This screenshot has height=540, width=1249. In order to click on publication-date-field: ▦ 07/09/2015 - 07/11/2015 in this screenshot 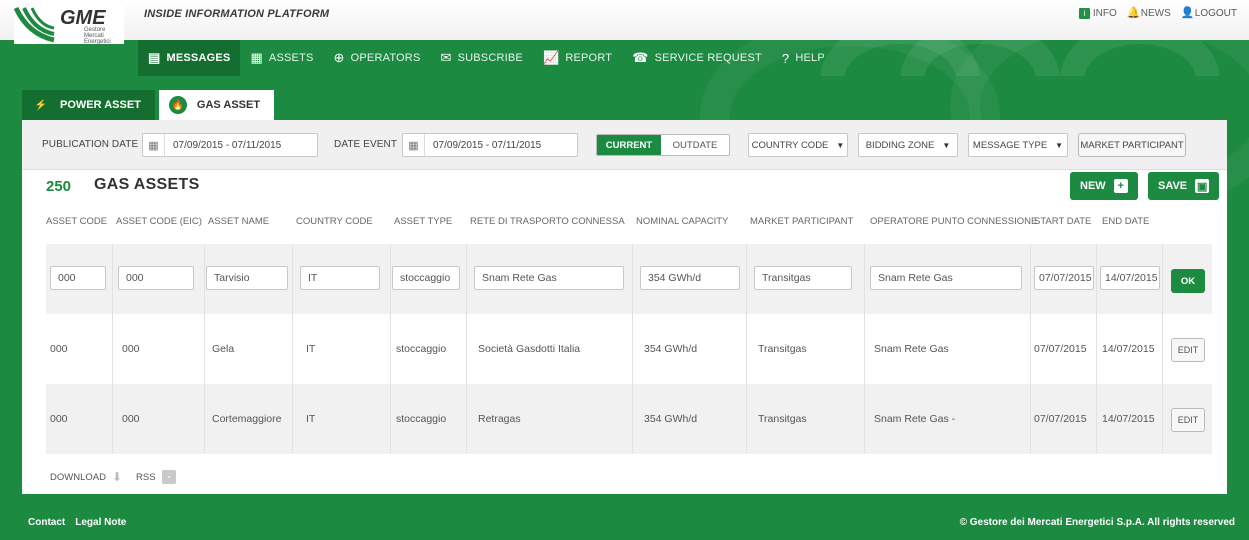, I will do `click(230, 145)`.